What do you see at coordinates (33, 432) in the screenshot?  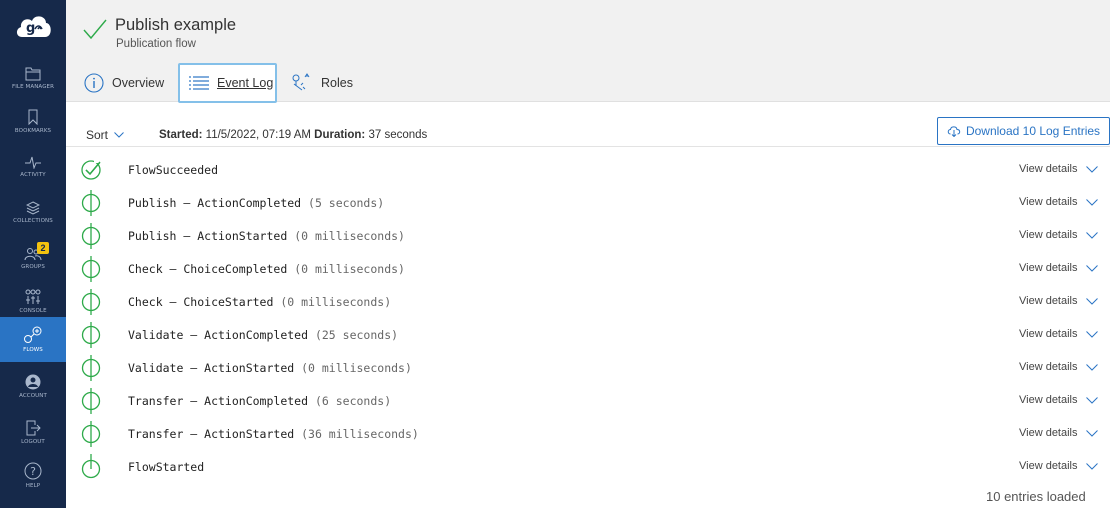 I see `sidebar-item-logout: LOGOUT` at bounding box center [33, 432].